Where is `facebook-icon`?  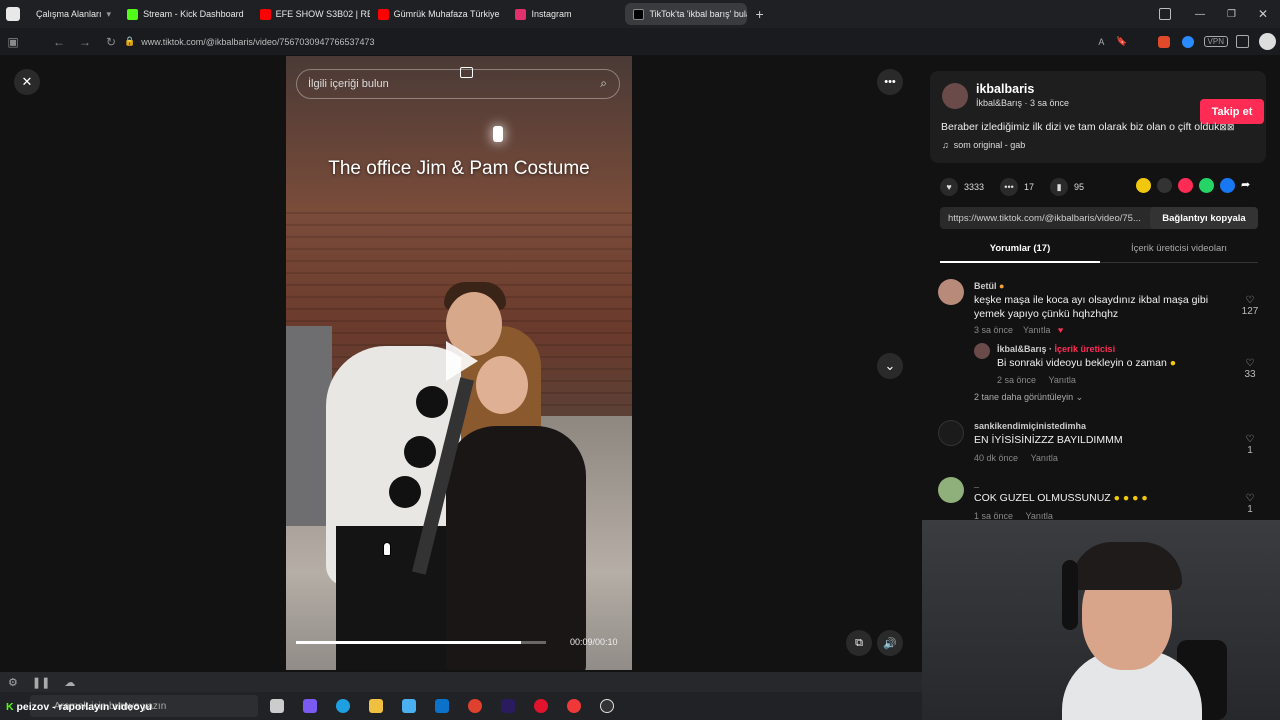
facebook-icon is located at coordinates (1227, 185).